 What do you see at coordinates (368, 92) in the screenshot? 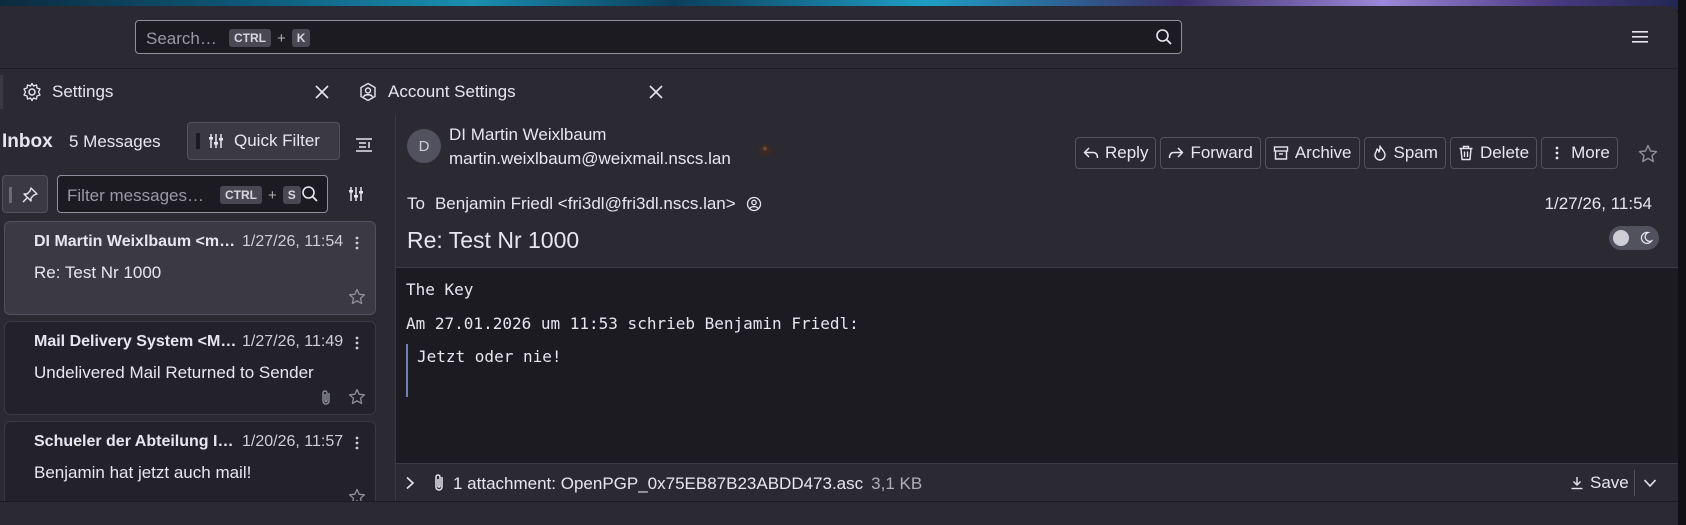
I see `account-settings-icon` at bounding box center [368, 92].